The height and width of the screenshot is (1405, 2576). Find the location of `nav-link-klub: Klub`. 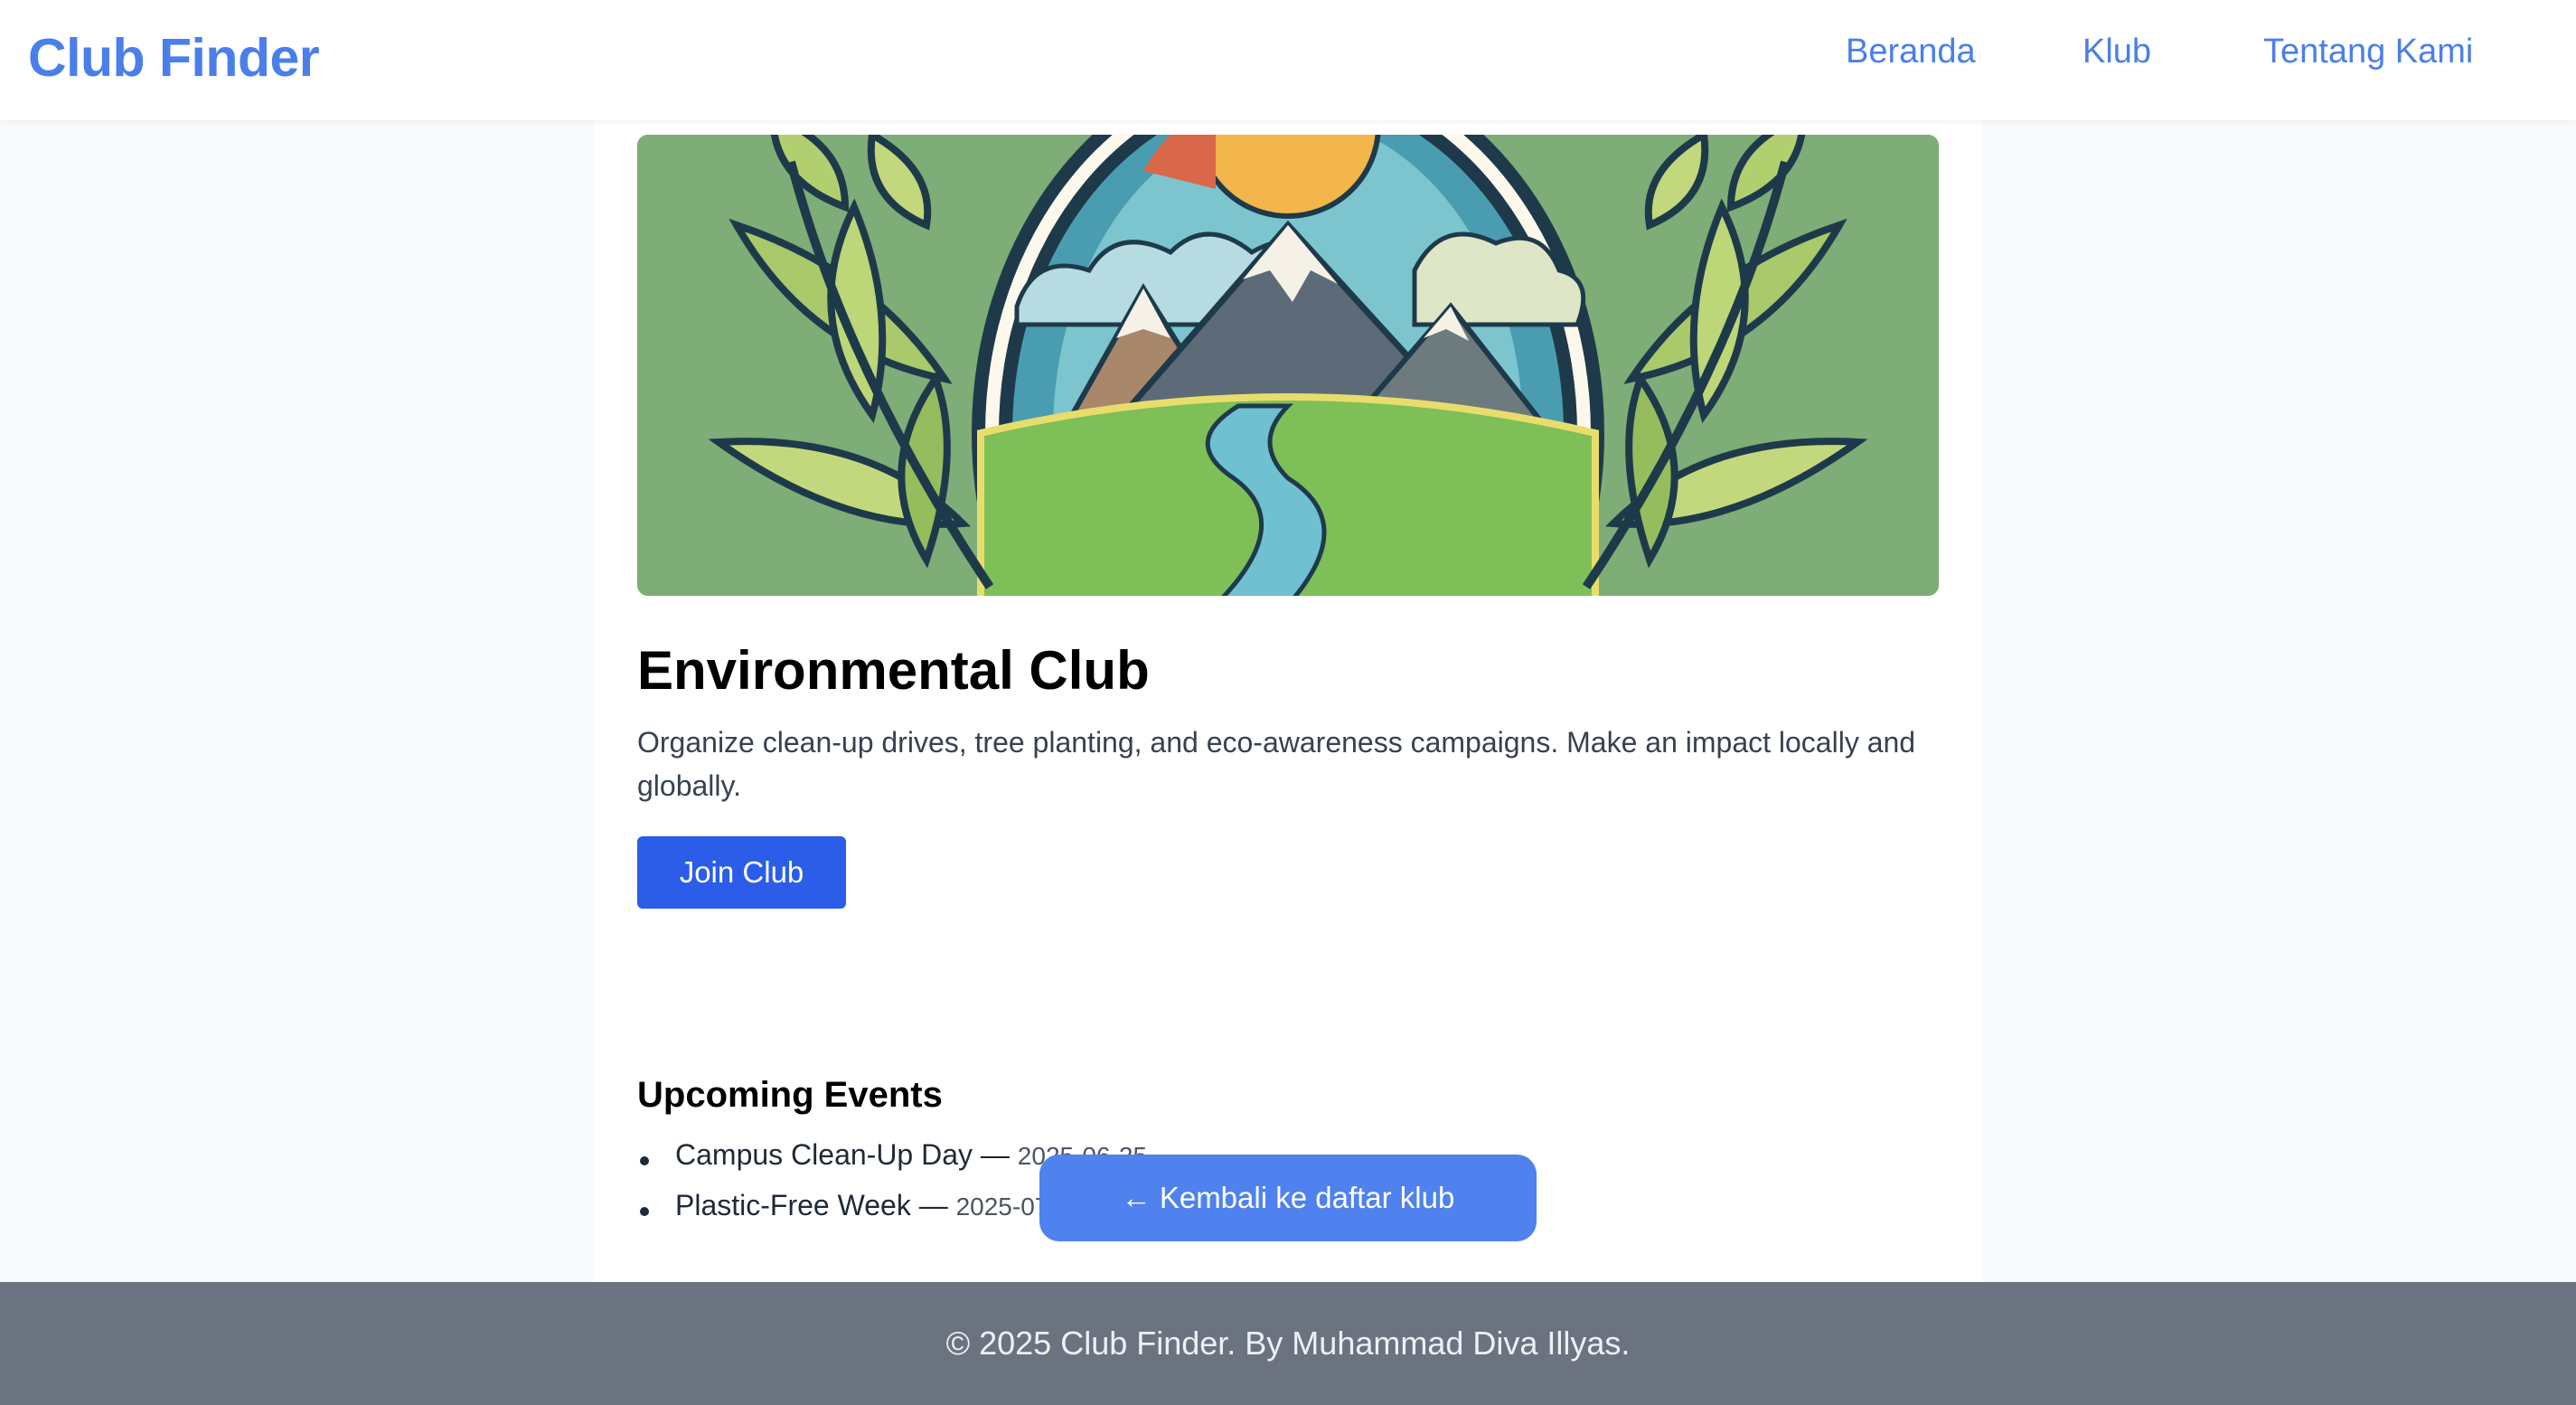

nav-link-klub: Klub is located at coordinates (2116, 52).